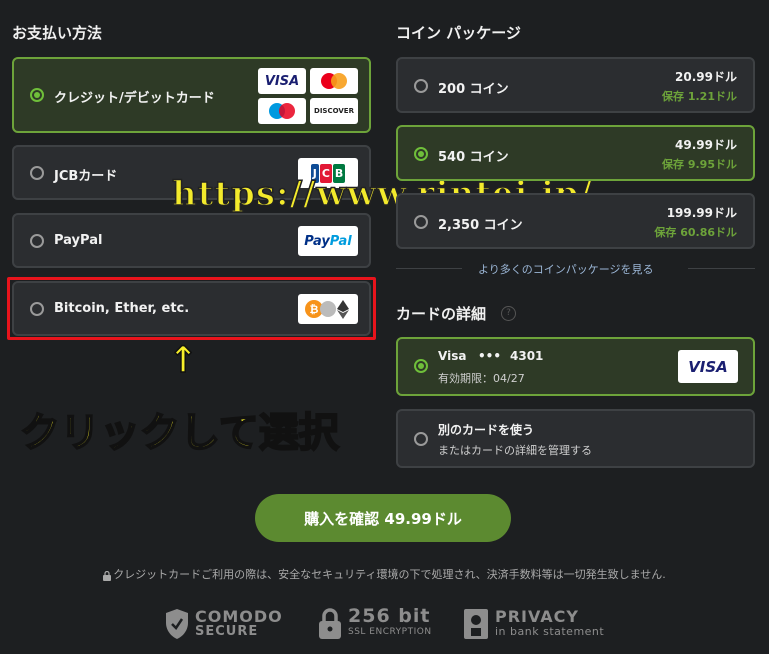 The width and height of the screenshot is (769, 654). Describe the element at coordinates (107, 575) in the screenshot. I see `lock-icon` at that location.